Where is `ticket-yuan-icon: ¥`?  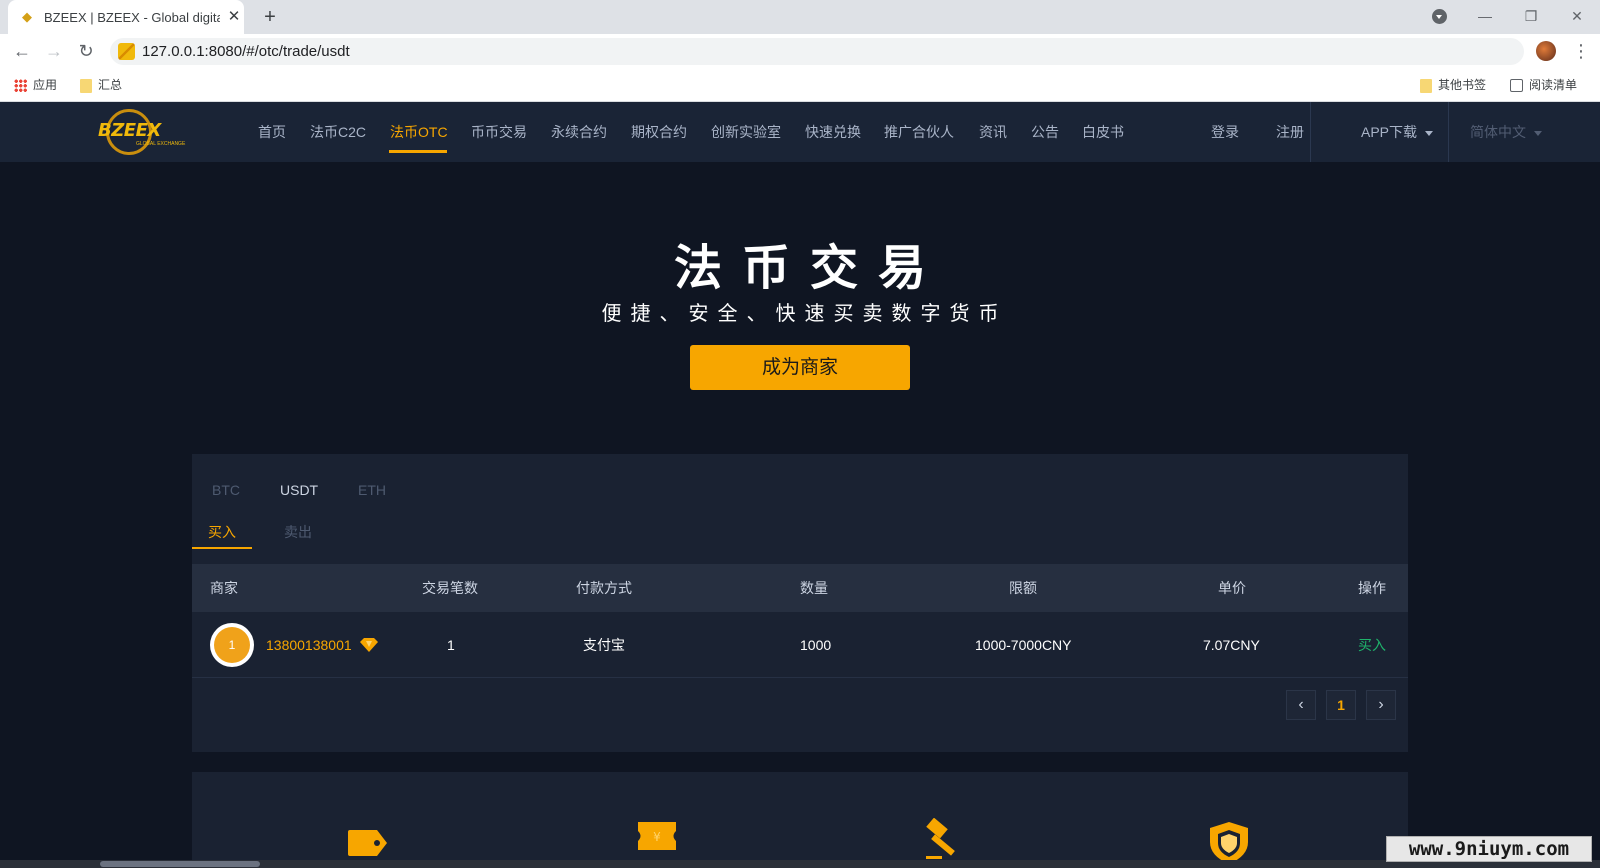 ticket-yuan-icon: ¥ is located at coordinates (657, 836).